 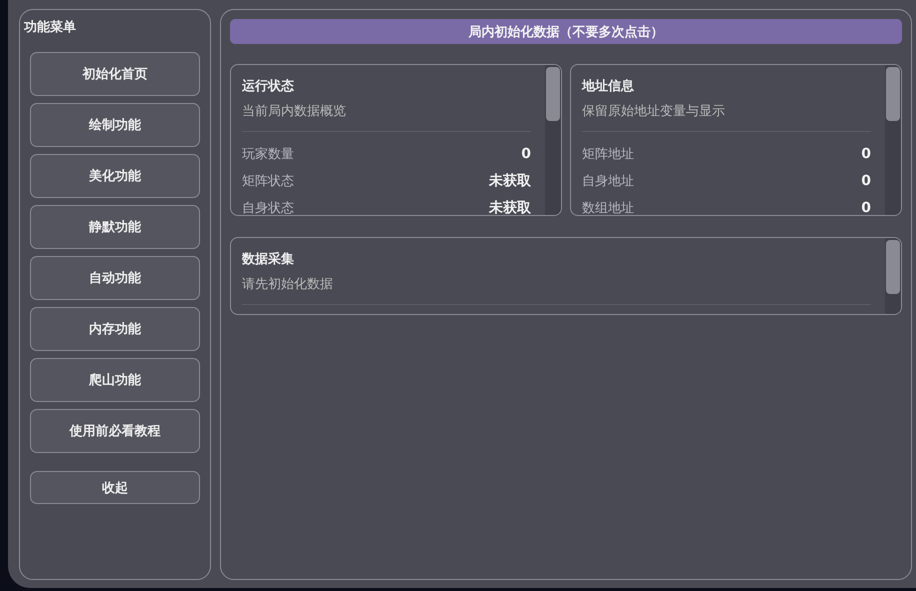 I want to click on row-label: 自身状态, so click(x=268, y=207).